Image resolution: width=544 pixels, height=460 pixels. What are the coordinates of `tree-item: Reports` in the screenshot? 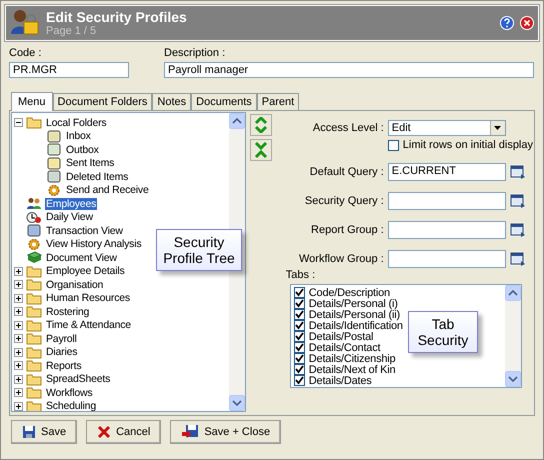 It's located at (63, 366).